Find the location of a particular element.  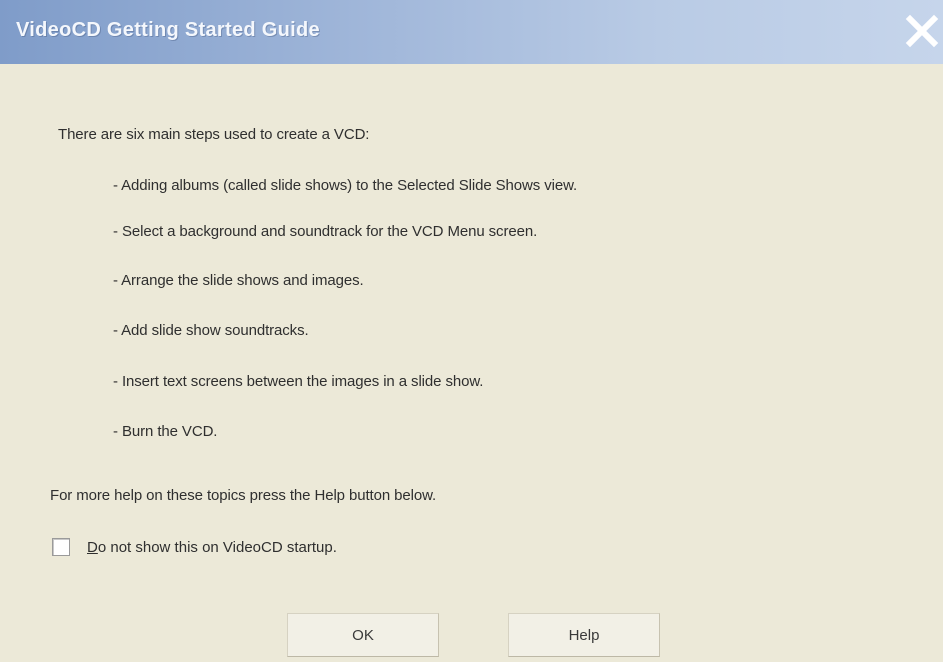

help-button: Help is located at coordinates (584, 635).